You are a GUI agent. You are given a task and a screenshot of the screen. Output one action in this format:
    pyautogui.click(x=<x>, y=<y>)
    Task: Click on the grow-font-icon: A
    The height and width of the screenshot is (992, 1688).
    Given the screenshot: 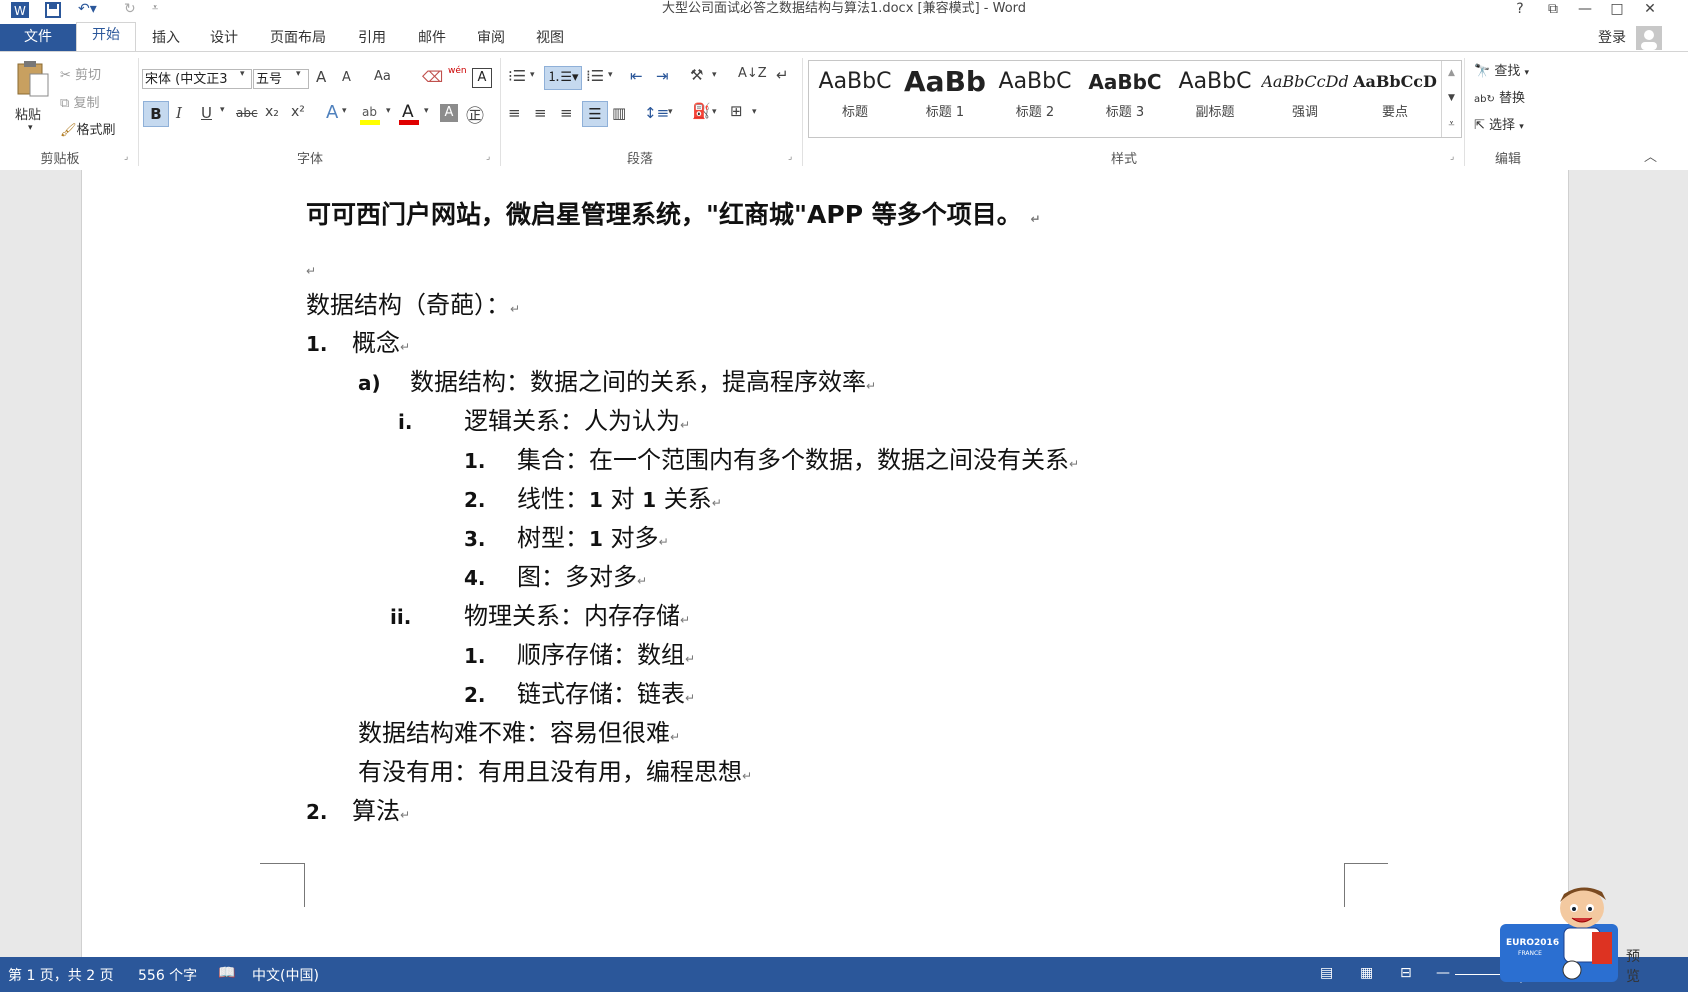 What is the action you would take?
    pyautogui.click(x=321, y=77)
    